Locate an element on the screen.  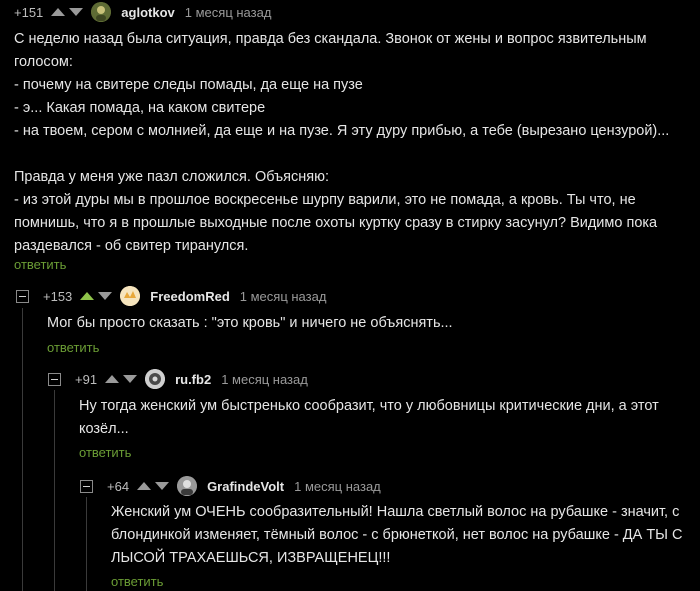
comment-rating: +151 is located at coordinates (29, 12).